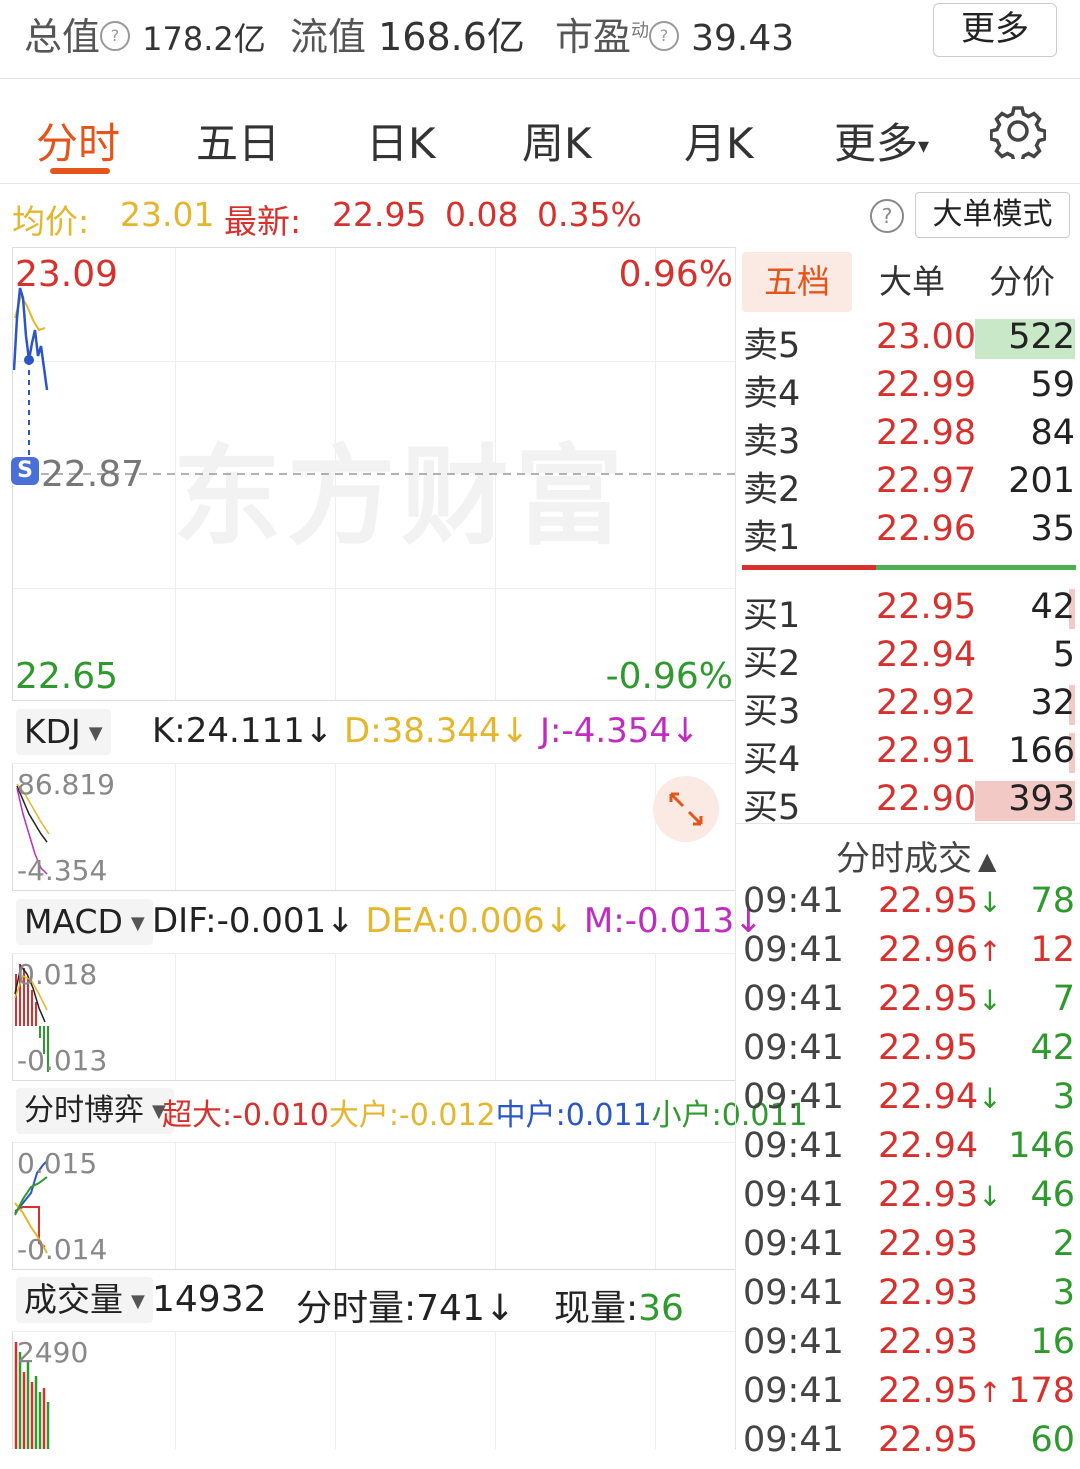  I want to click on tick-price: 22.96↑, so click(940, 950).